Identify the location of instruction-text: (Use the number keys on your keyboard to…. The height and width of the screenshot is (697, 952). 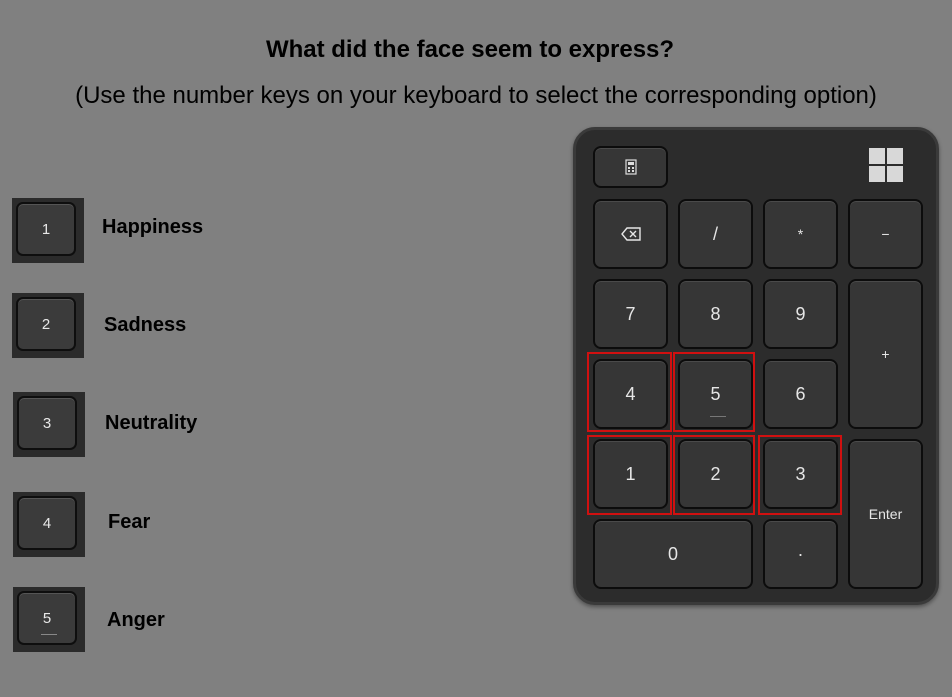
(476, 95).